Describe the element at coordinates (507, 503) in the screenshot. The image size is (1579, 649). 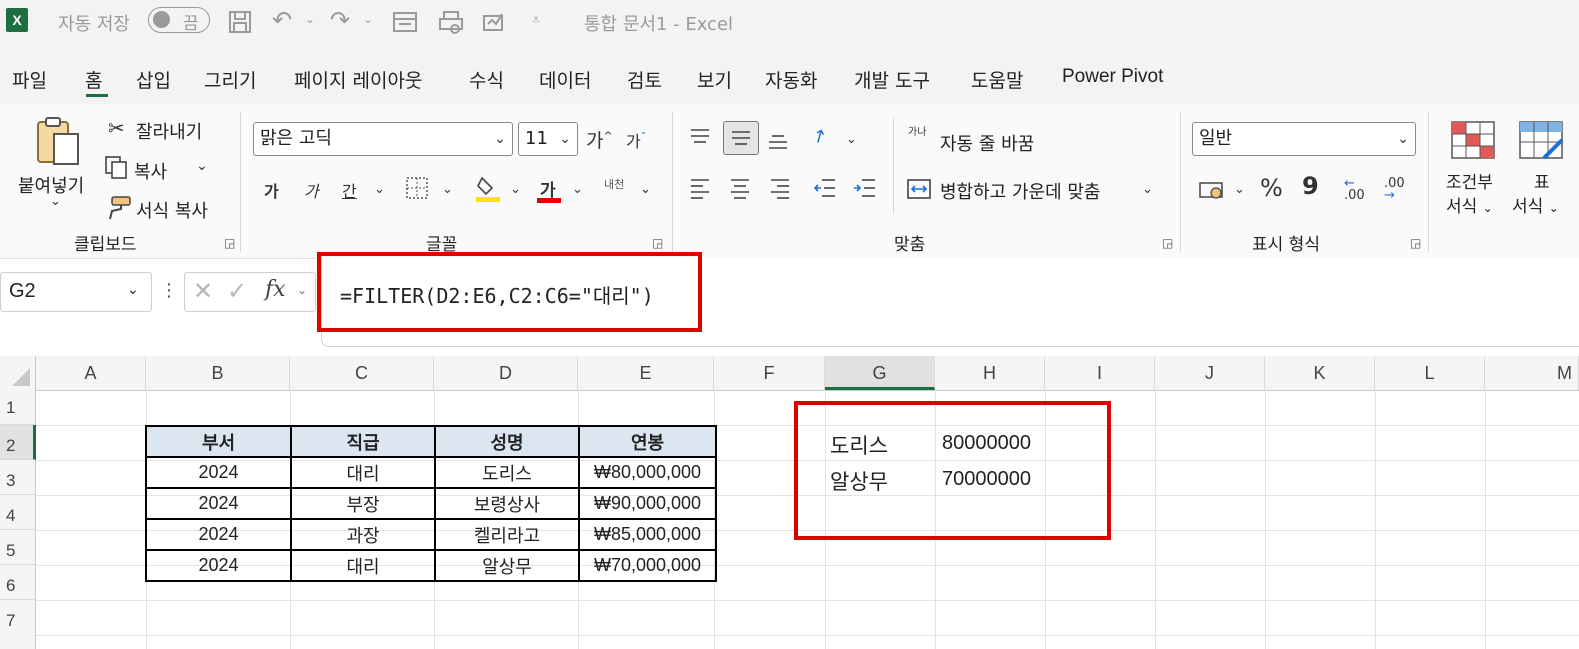
I see `cell-d4: 보령상사` at that location.